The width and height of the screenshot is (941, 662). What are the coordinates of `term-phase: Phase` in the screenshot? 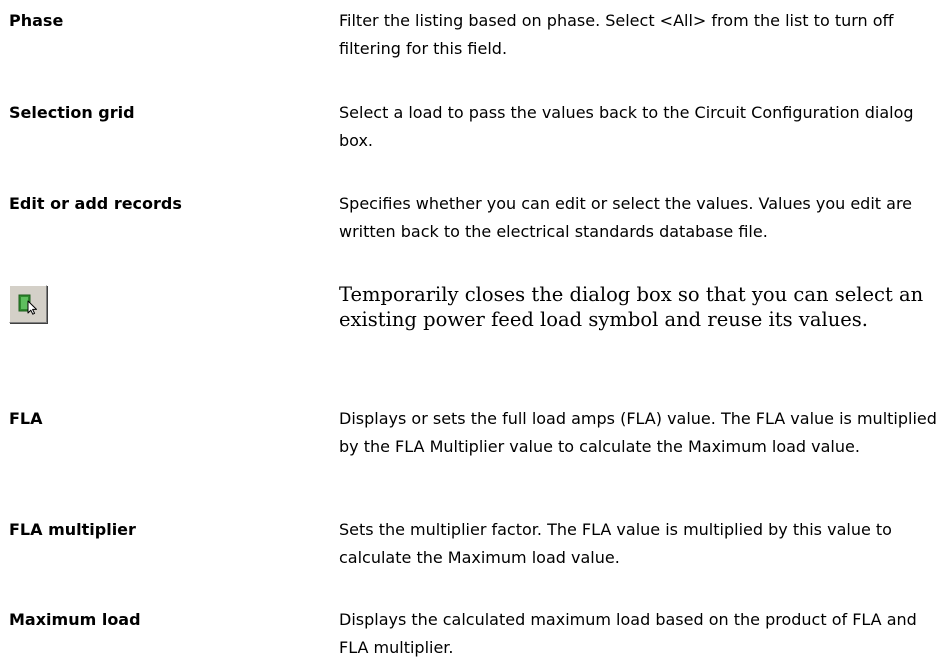 It's located at (36, 20).